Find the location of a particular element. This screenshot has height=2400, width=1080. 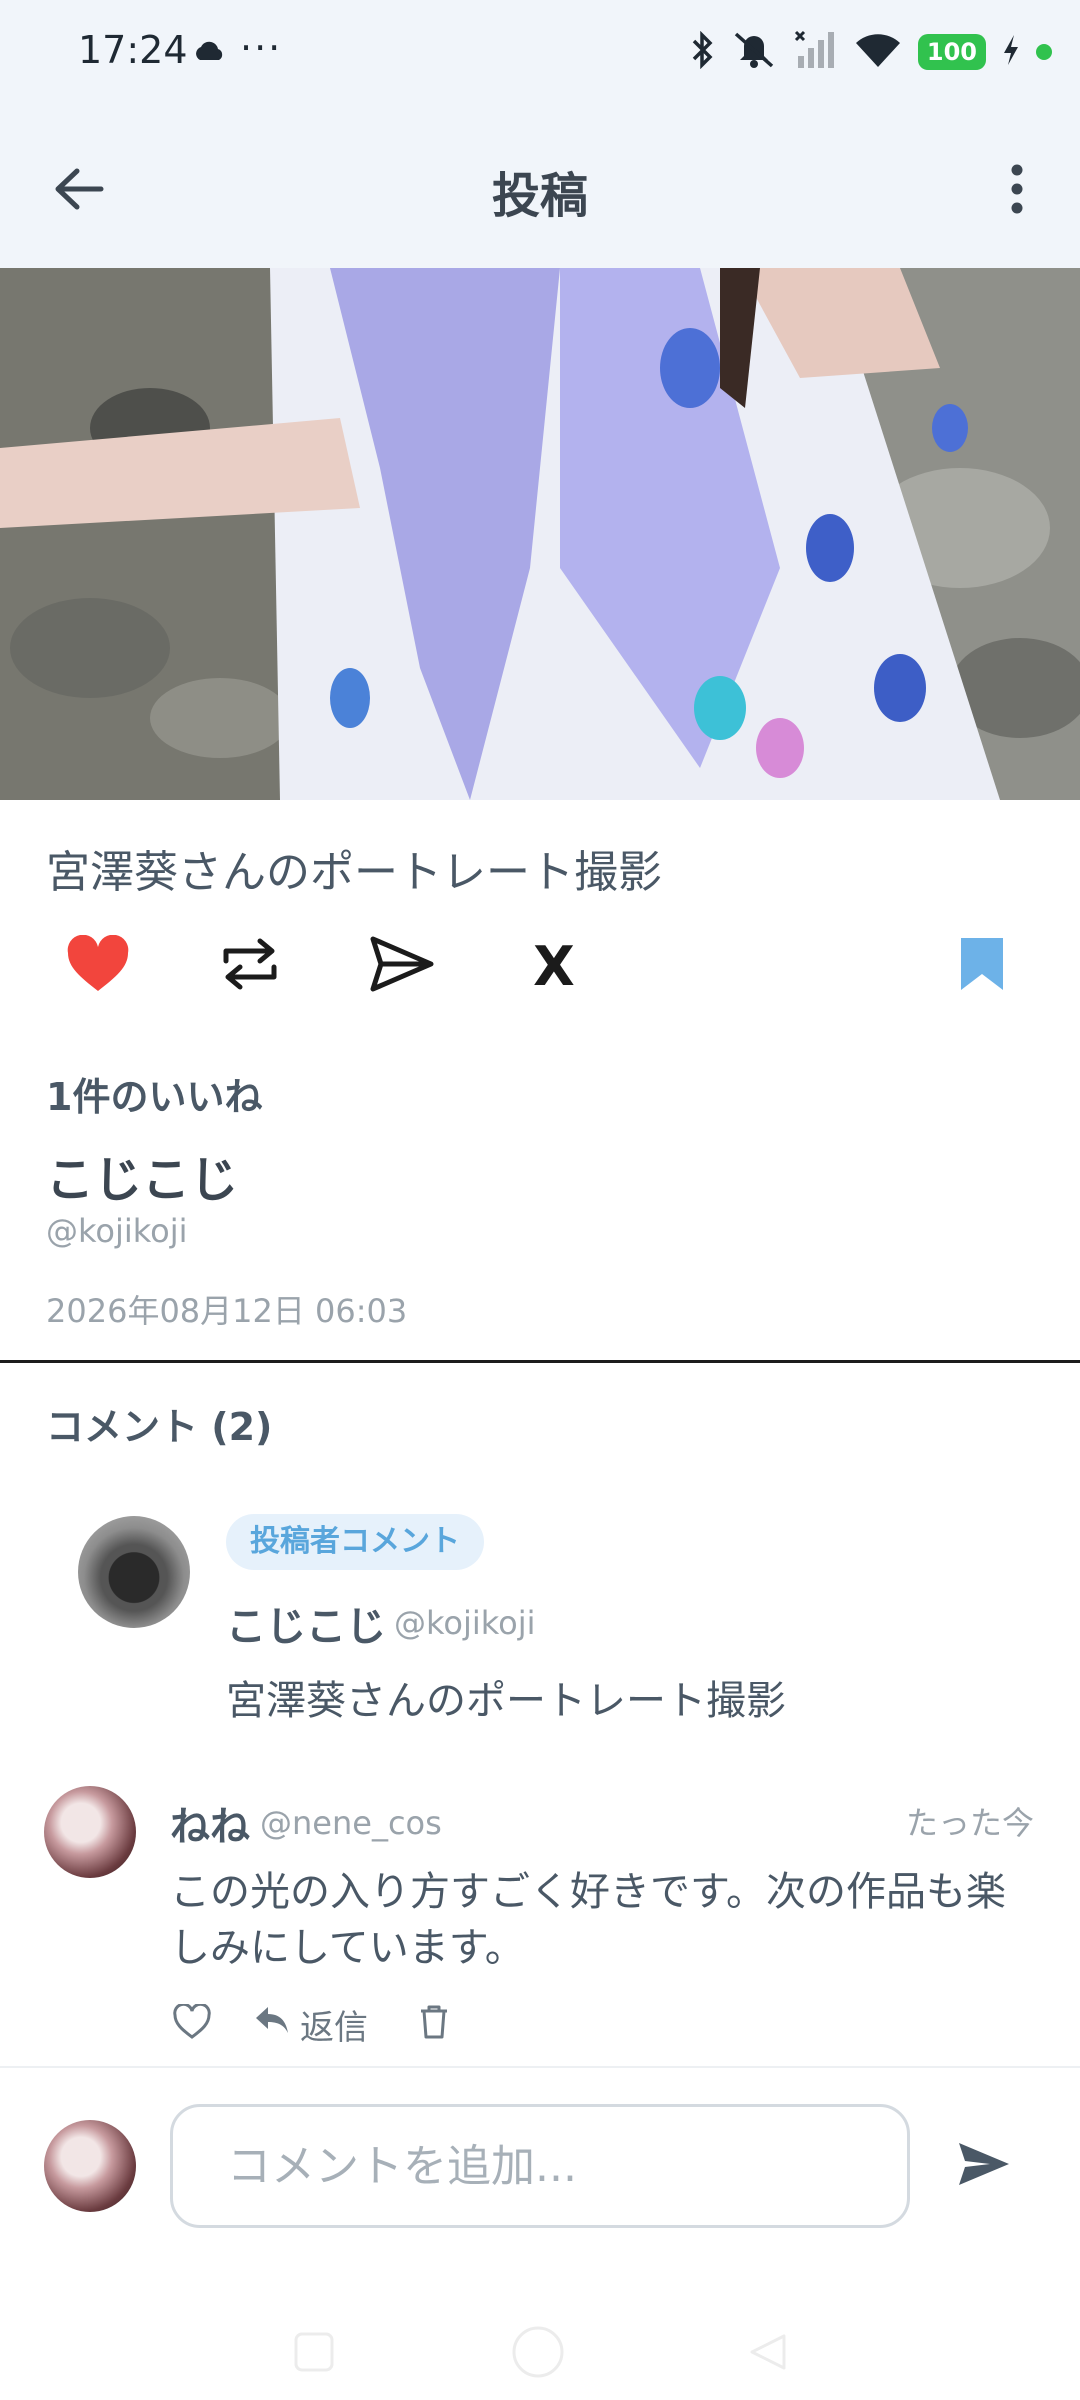

more-options-button is located at coordinates (1017, 191).